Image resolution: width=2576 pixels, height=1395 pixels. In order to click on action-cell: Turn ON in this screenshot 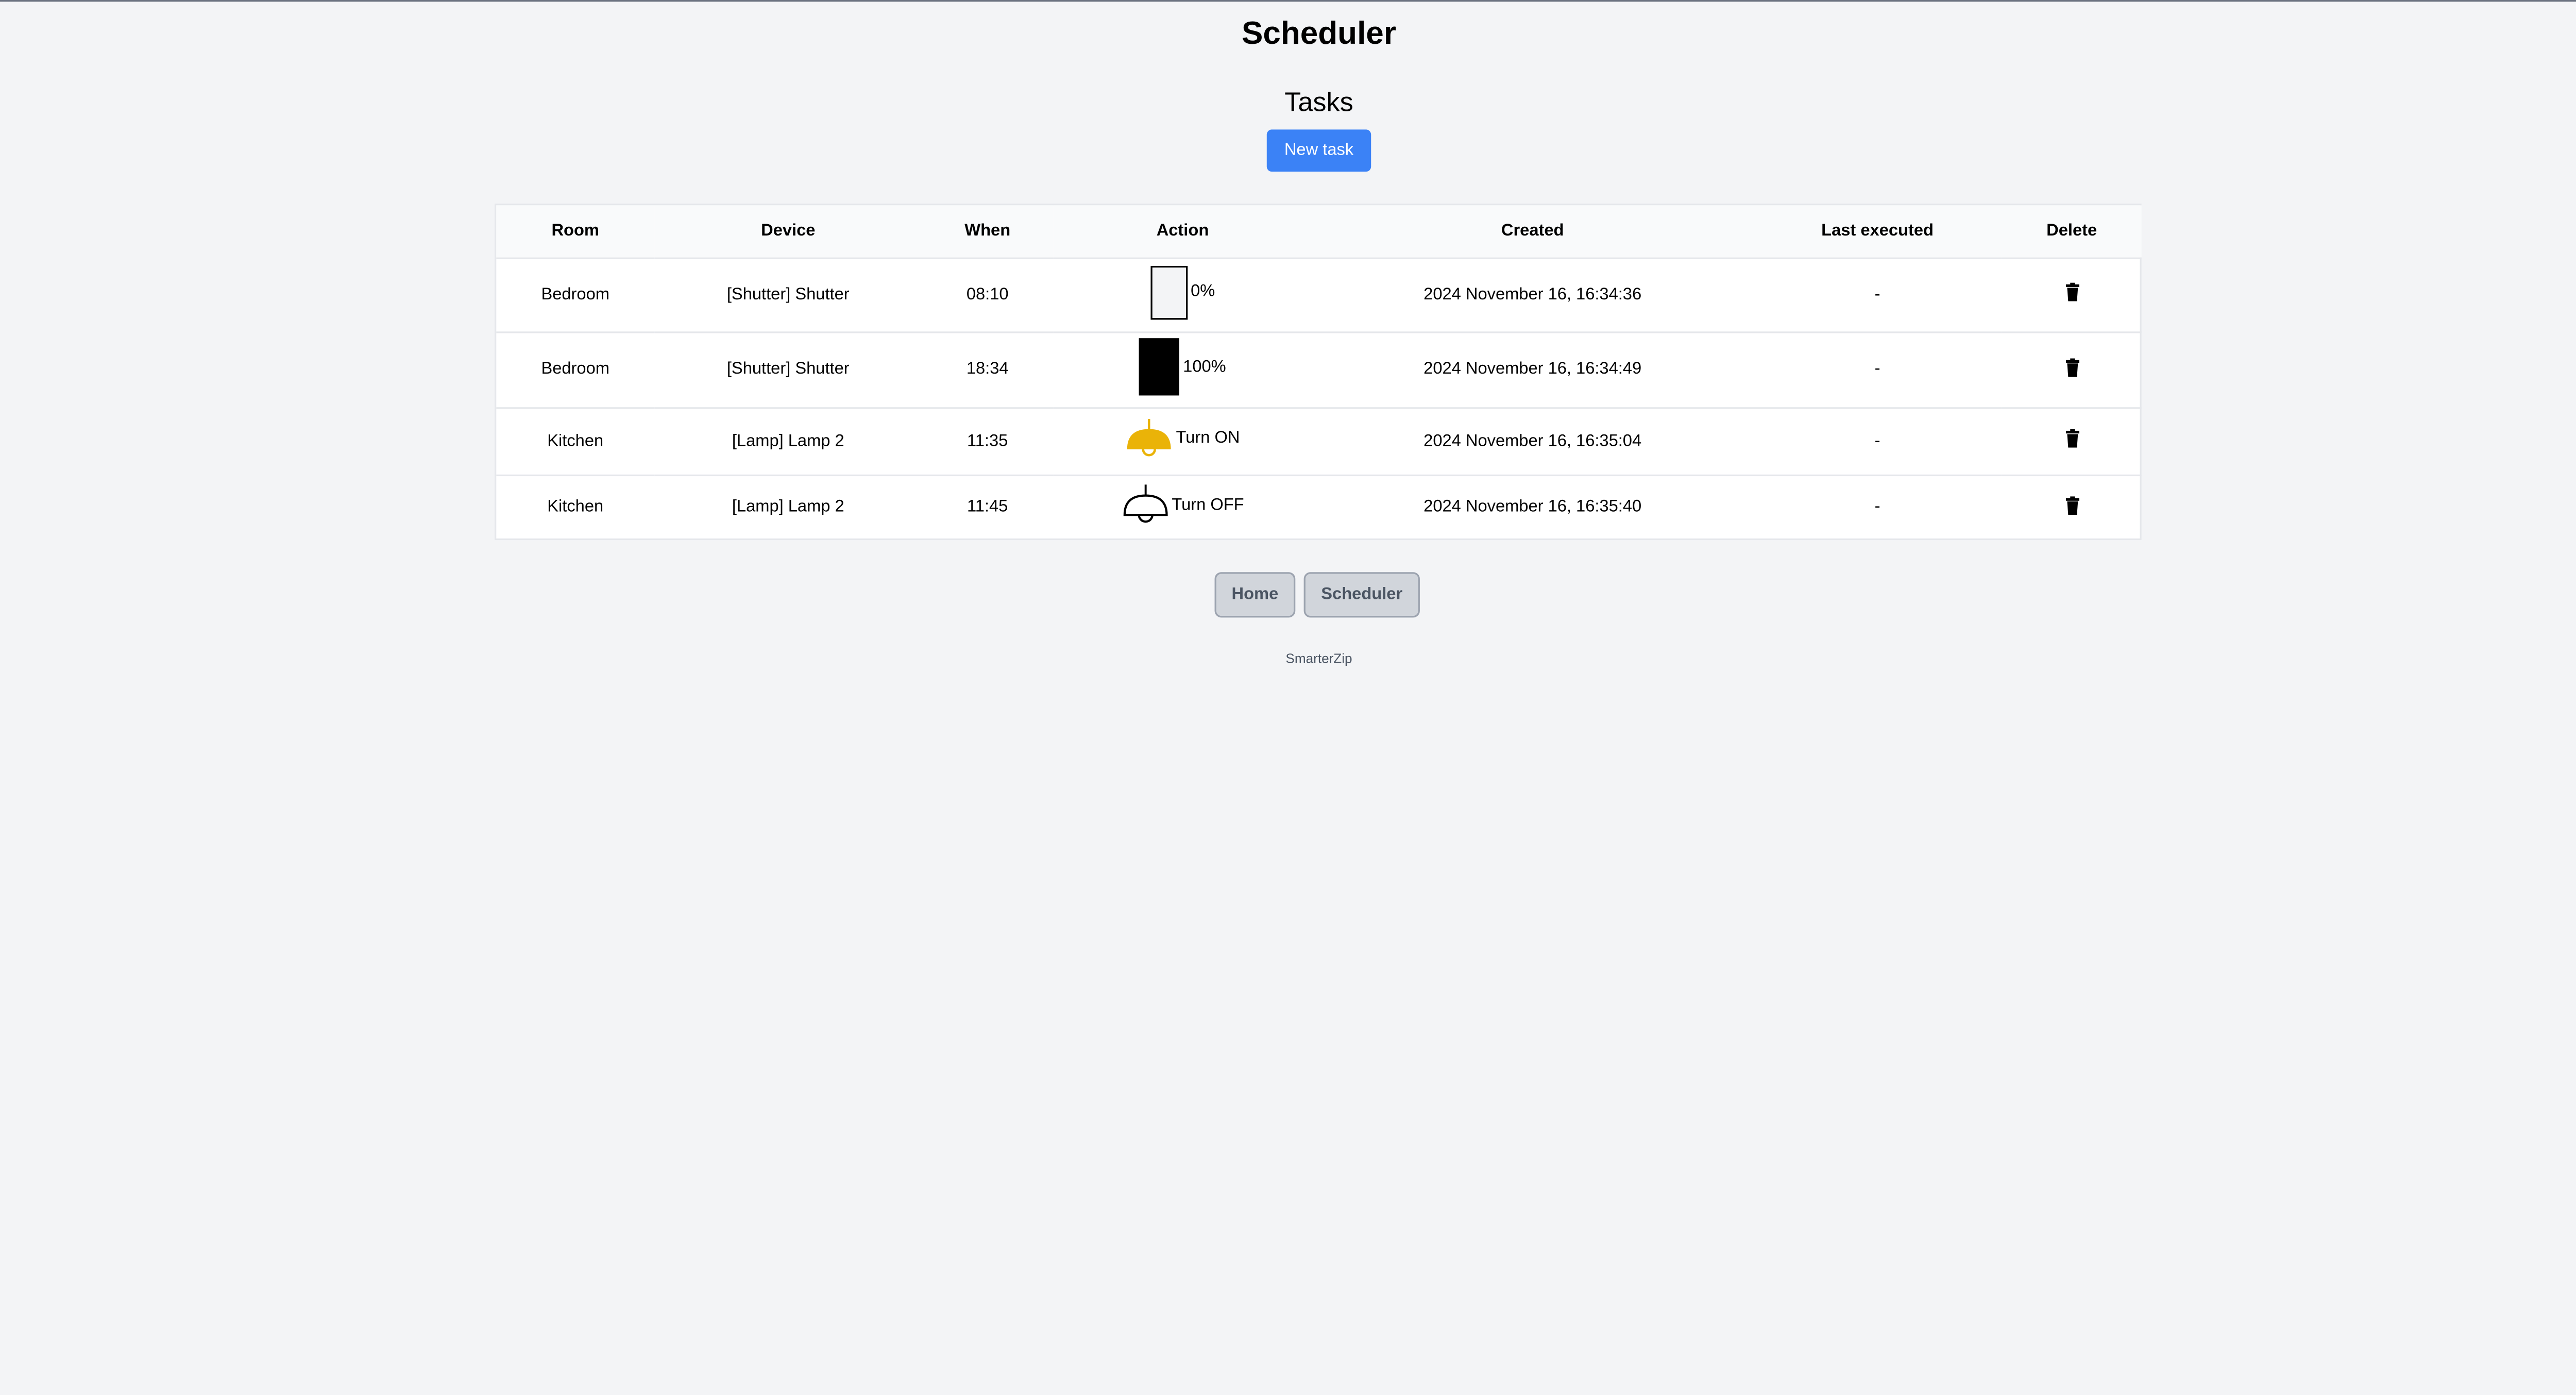, I will do `click(1182, 440)`.